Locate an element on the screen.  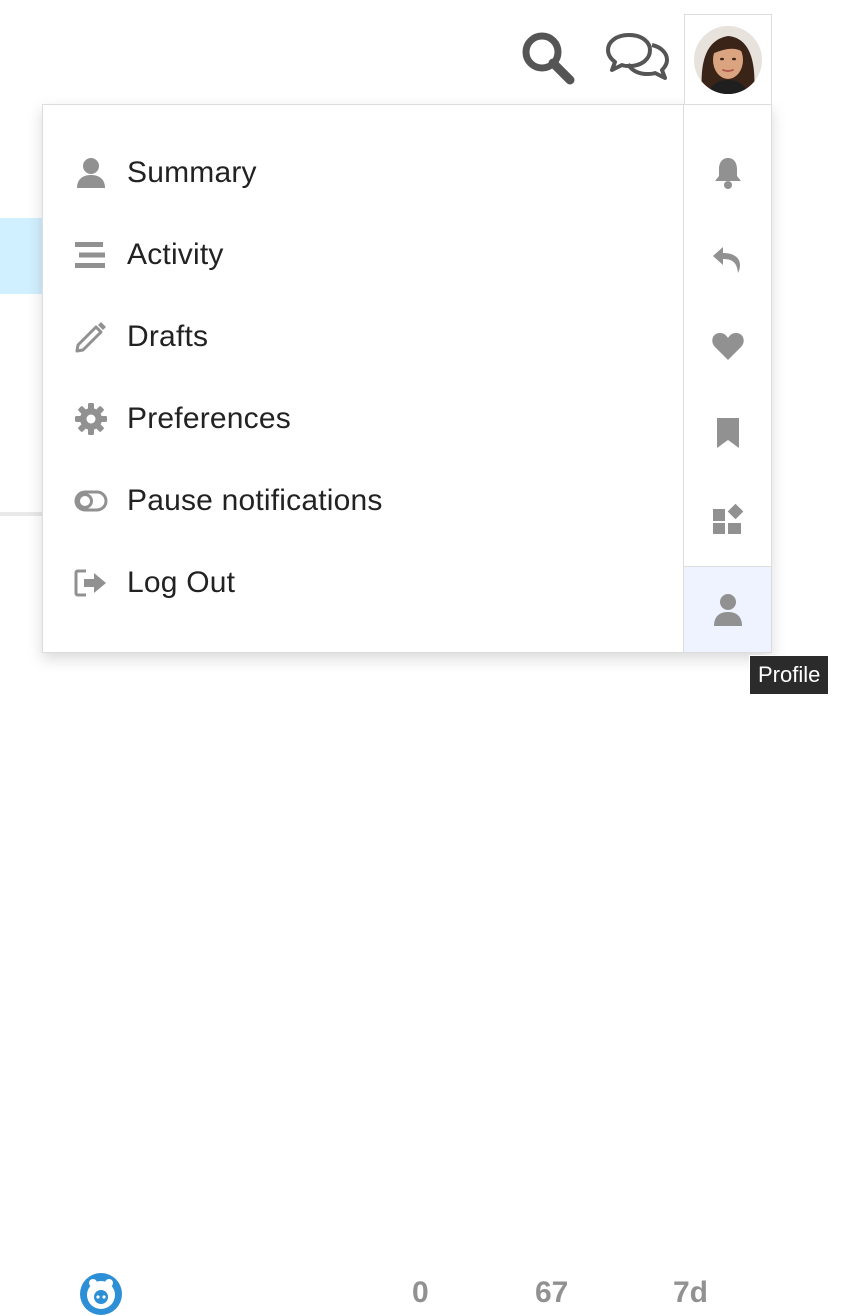
background-divider is located at coordinates (22, 514).